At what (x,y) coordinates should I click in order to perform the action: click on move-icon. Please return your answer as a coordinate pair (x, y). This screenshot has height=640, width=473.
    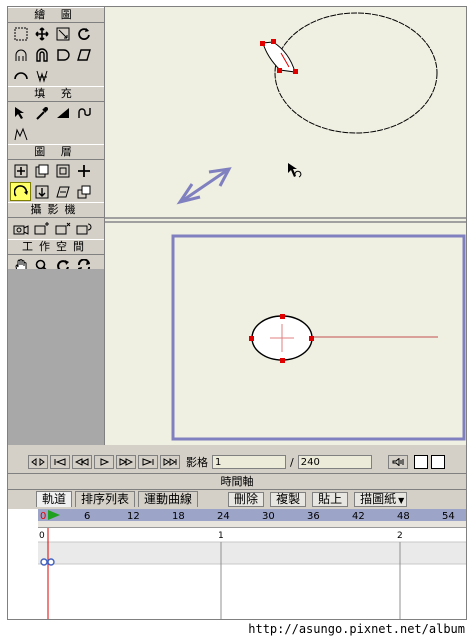
    Looking at the image, I should click on (41, 33).